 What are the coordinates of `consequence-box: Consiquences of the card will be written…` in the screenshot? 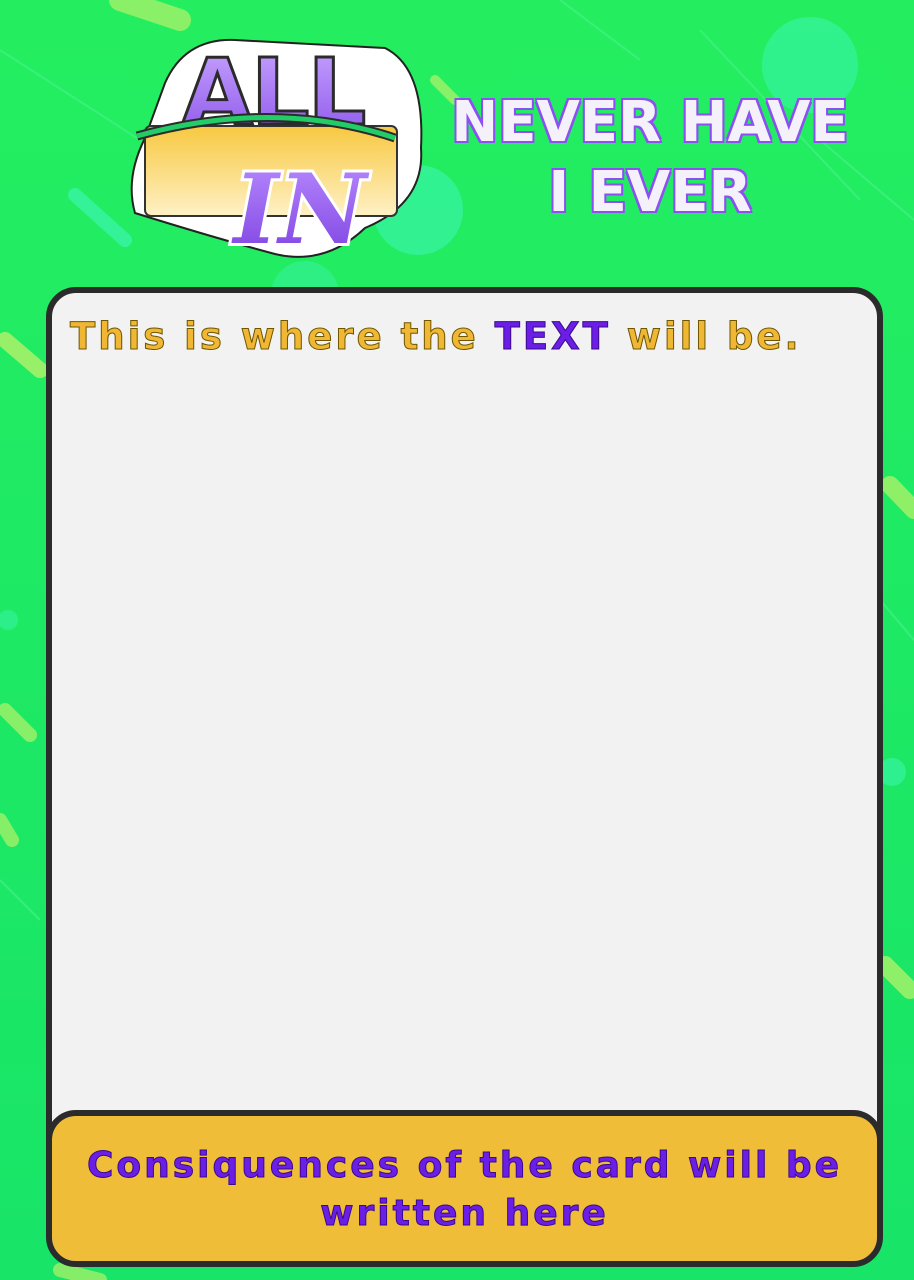 It's located at (464, 1185).